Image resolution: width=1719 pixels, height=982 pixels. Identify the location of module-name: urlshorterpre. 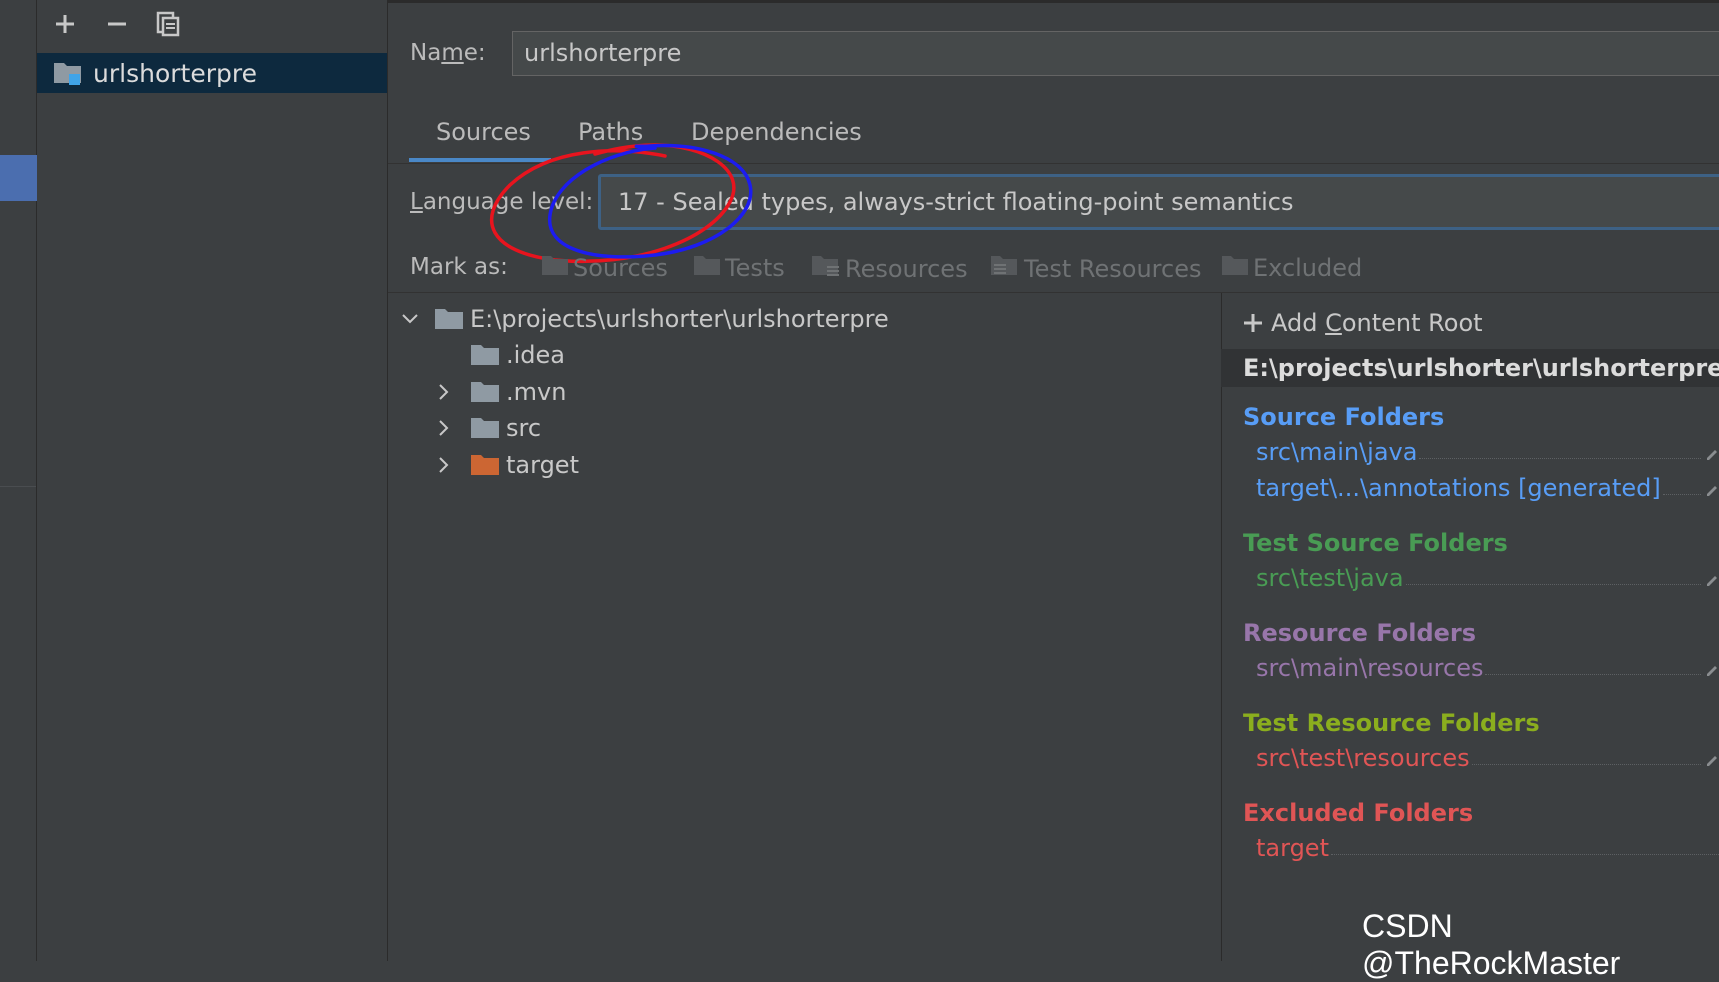
(175, 73).